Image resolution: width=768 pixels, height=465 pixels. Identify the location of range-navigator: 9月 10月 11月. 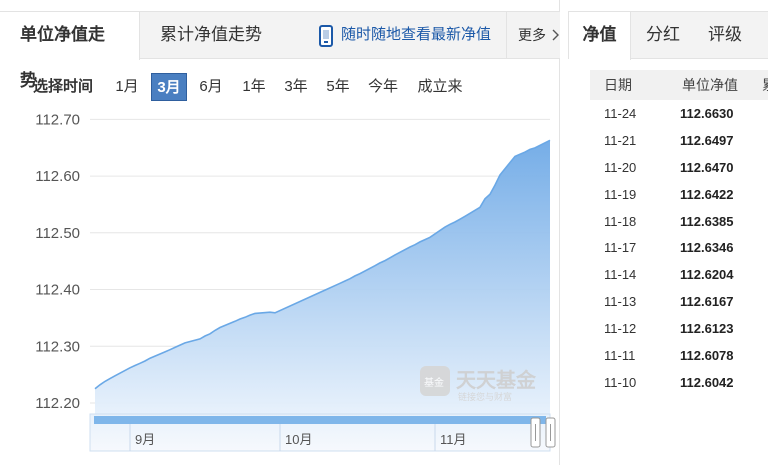
(322, 432).